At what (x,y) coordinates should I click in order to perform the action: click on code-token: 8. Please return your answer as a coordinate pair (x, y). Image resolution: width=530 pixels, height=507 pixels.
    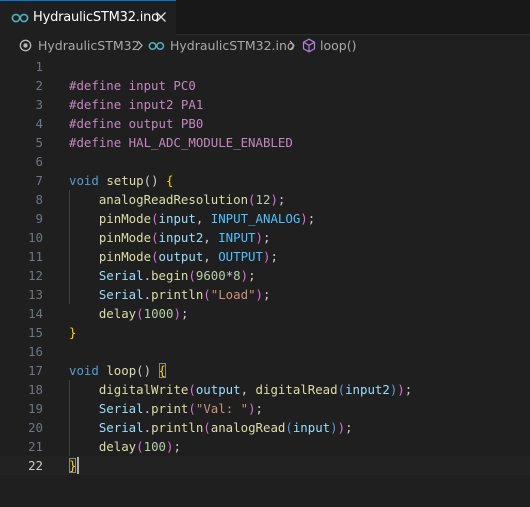
    Looking at the image, I should click on (237, 275).